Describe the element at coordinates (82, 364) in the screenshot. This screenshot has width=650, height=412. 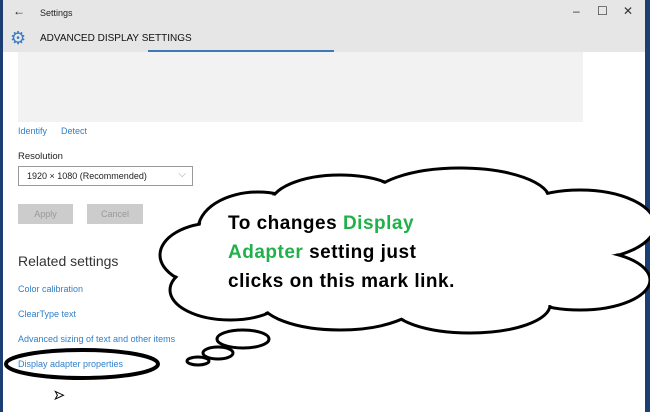
I see `highlight-ellipse` at that location.